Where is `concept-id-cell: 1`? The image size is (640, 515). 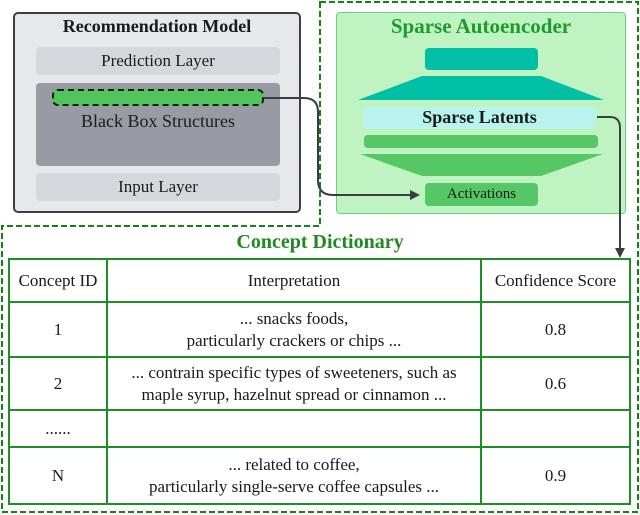
concept-id-cell: 1 is located at coordinates (58, 329).